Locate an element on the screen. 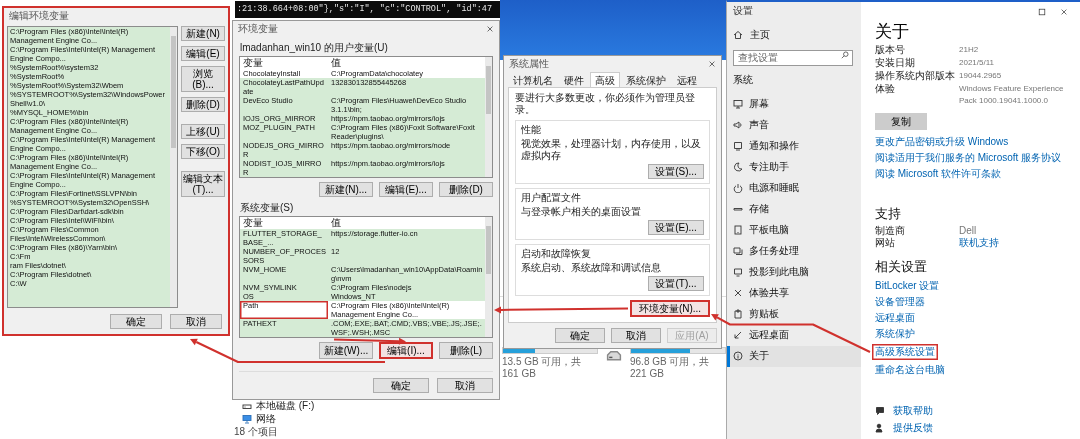 The height and width of the screenshot is (439, 1080). dialog-button: 删除(L) is located at coordinates (466, 350).